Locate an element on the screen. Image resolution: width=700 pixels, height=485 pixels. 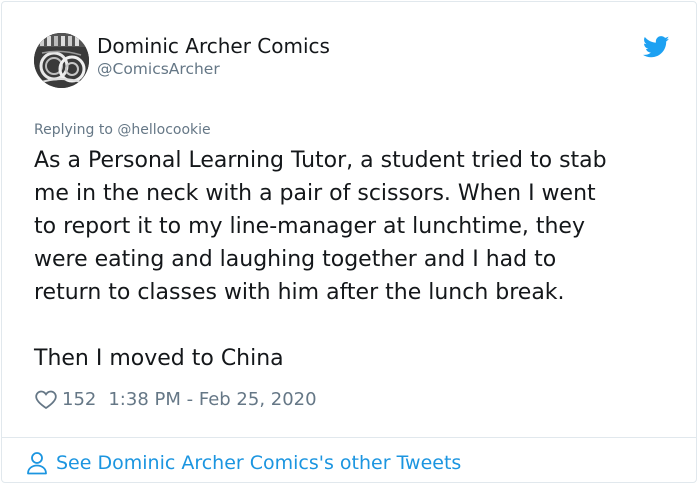
avatar is located at coordinates (61, 60).